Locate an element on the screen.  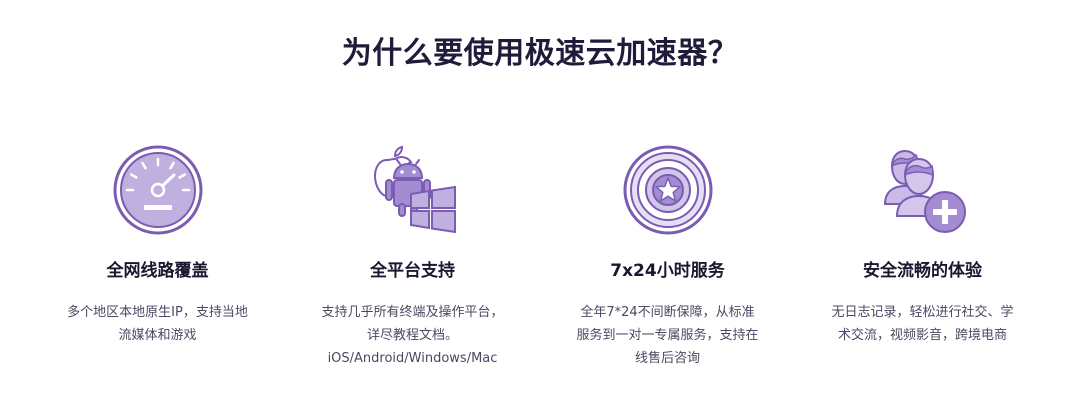
feature-title: 全网线路覆盖 is located at coordinates (157, 271).